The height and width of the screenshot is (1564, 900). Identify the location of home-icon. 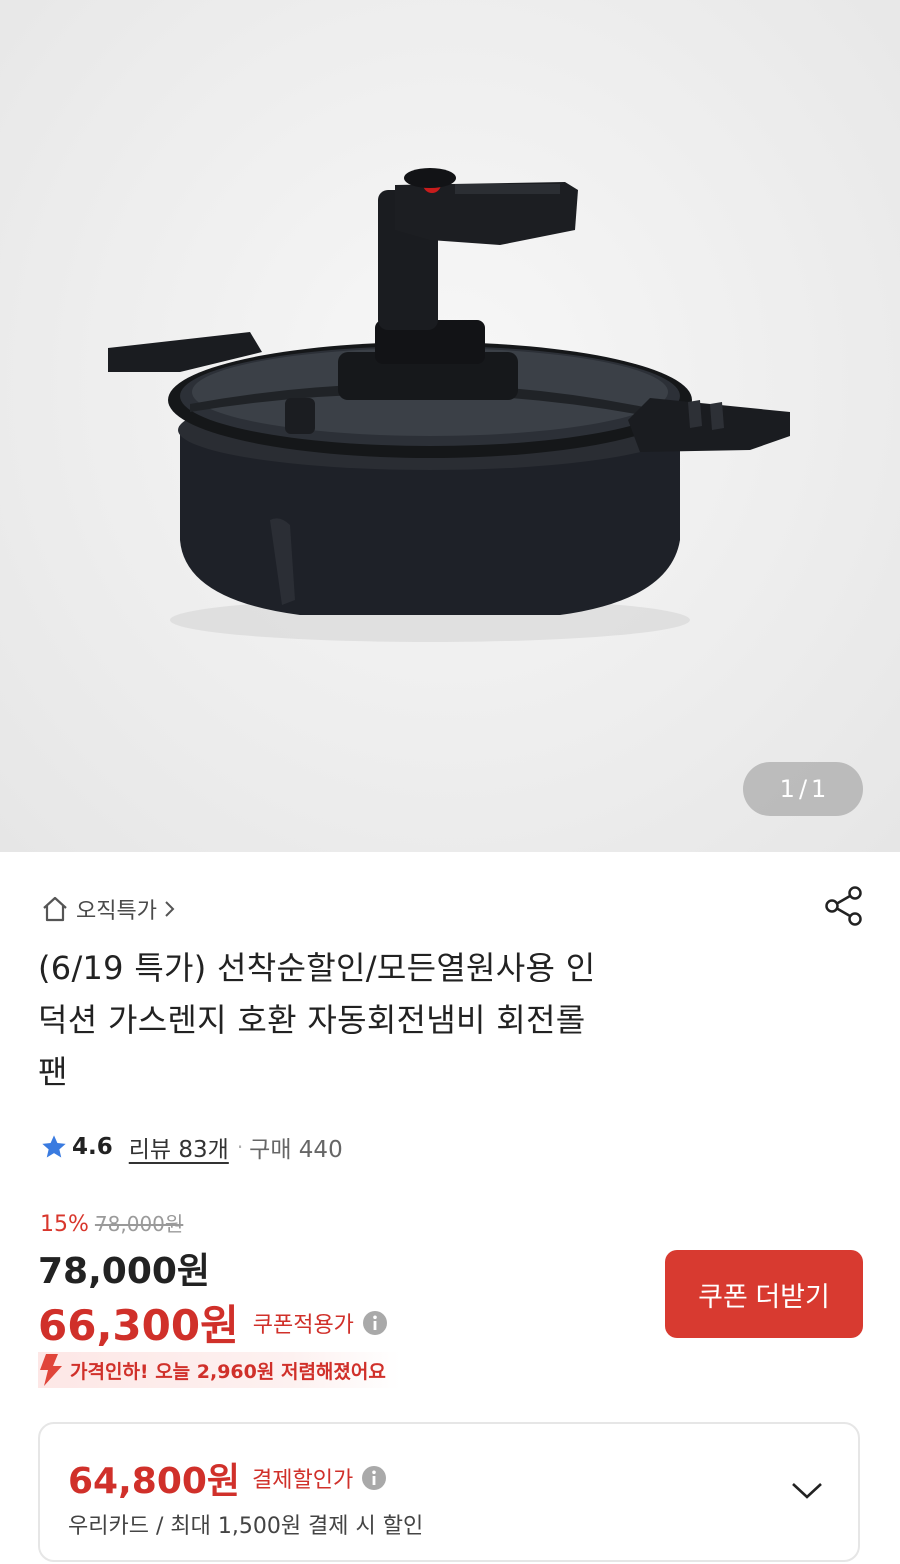
(55, 909).